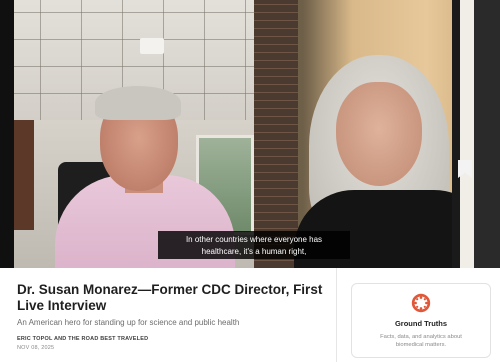 The image size is (500, 362). What do you see at coordinates (421, 323) in the screenshot?
I see `publication-name: Ground Truths` at bounding box center [421, 323].